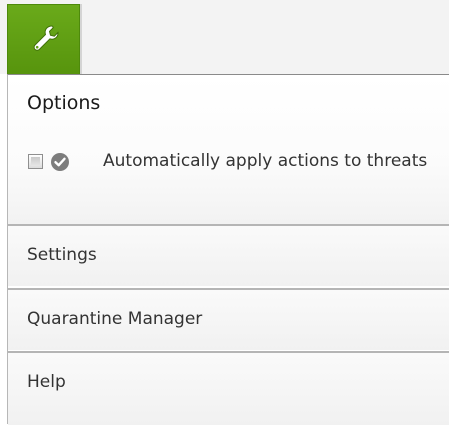  What do you see at coordinates (228, 319) in the screenshot?
I see `menu-item-quarantine-manager: Quarantine Manager` at bounding box center [228, 319].